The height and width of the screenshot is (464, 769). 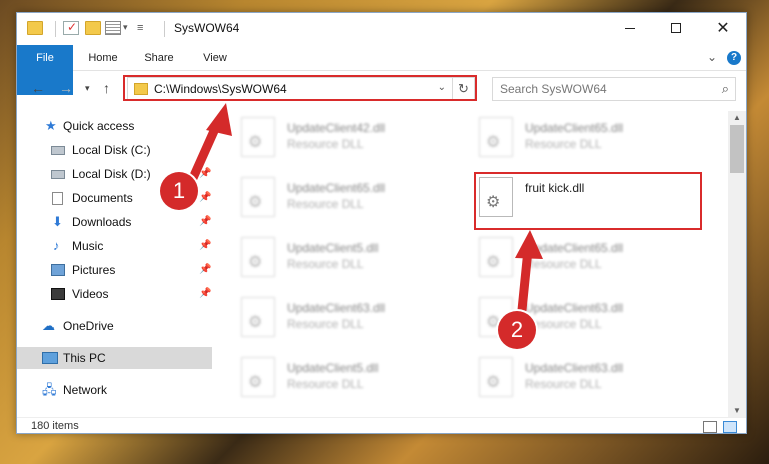 What do you see at coordinates (737, 264) in the screenshot?
I see `vertical-scrollbar: ▲ ▼` at bounding box center [737, 264].